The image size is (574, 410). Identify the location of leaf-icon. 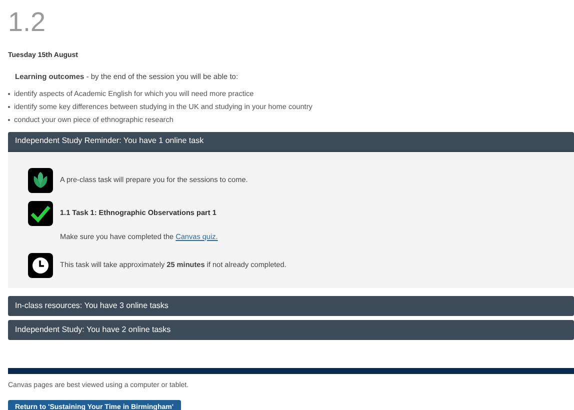
(40, 180).